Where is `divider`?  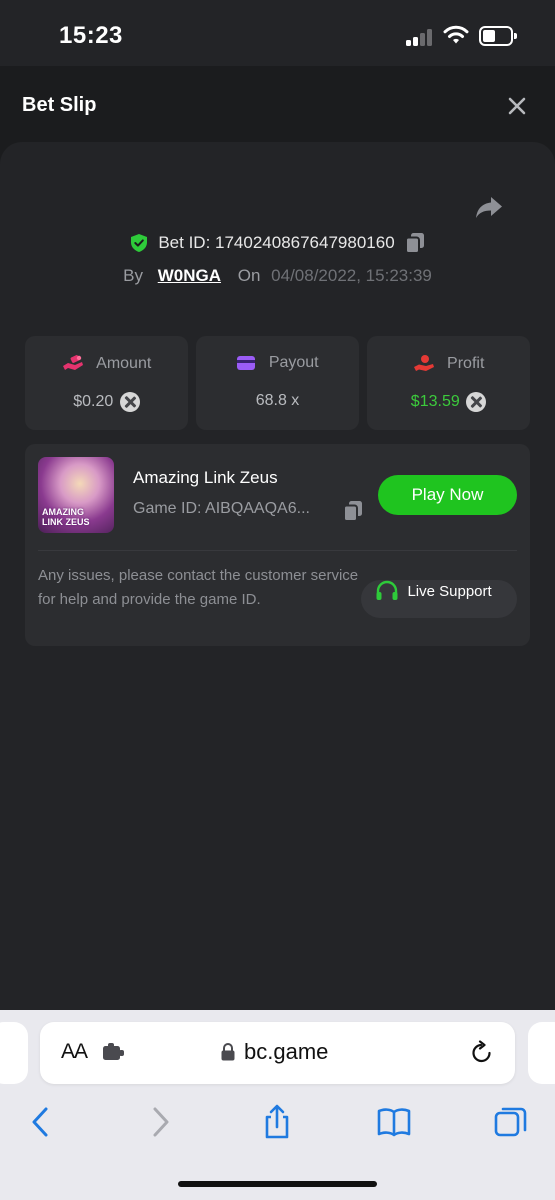
divider is located at coordinates (277, 550).